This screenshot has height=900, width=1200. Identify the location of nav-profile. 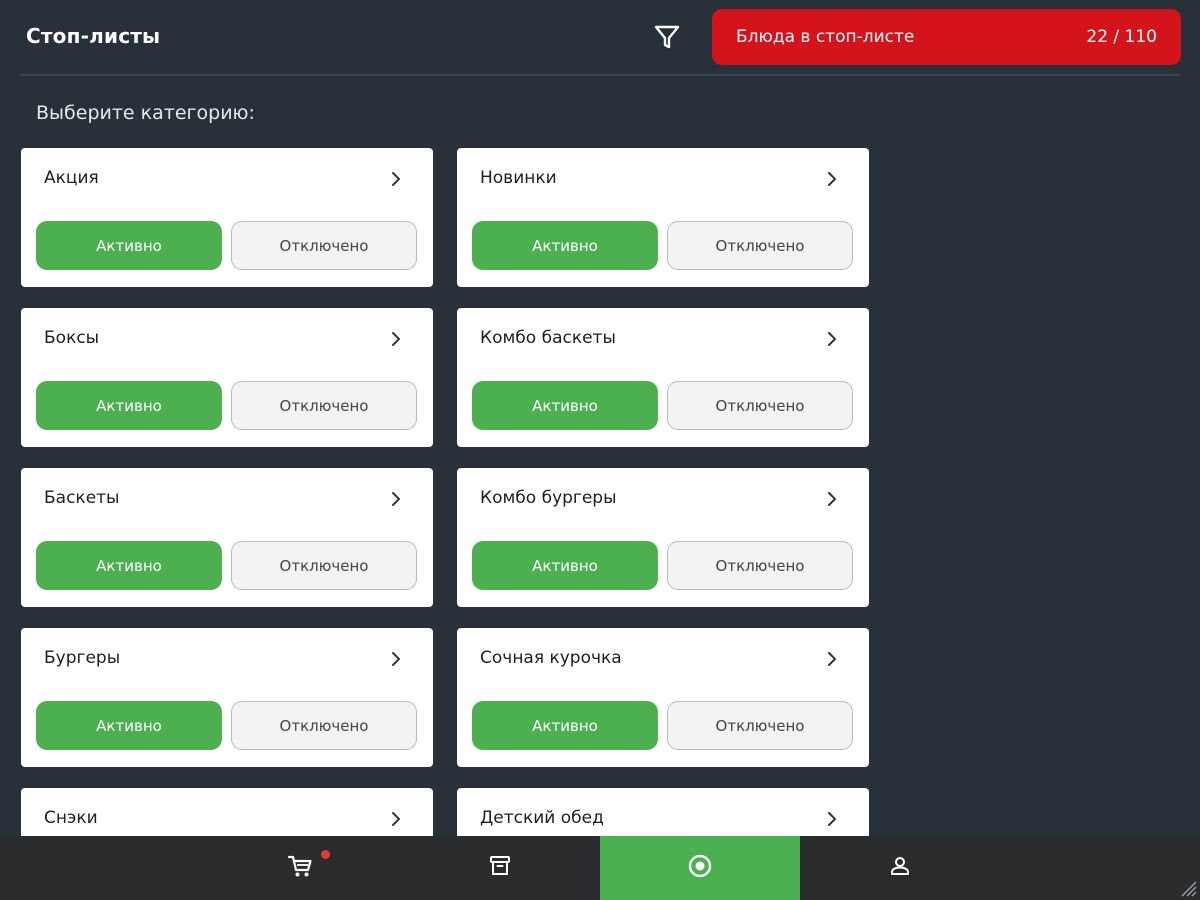
(900, 868).